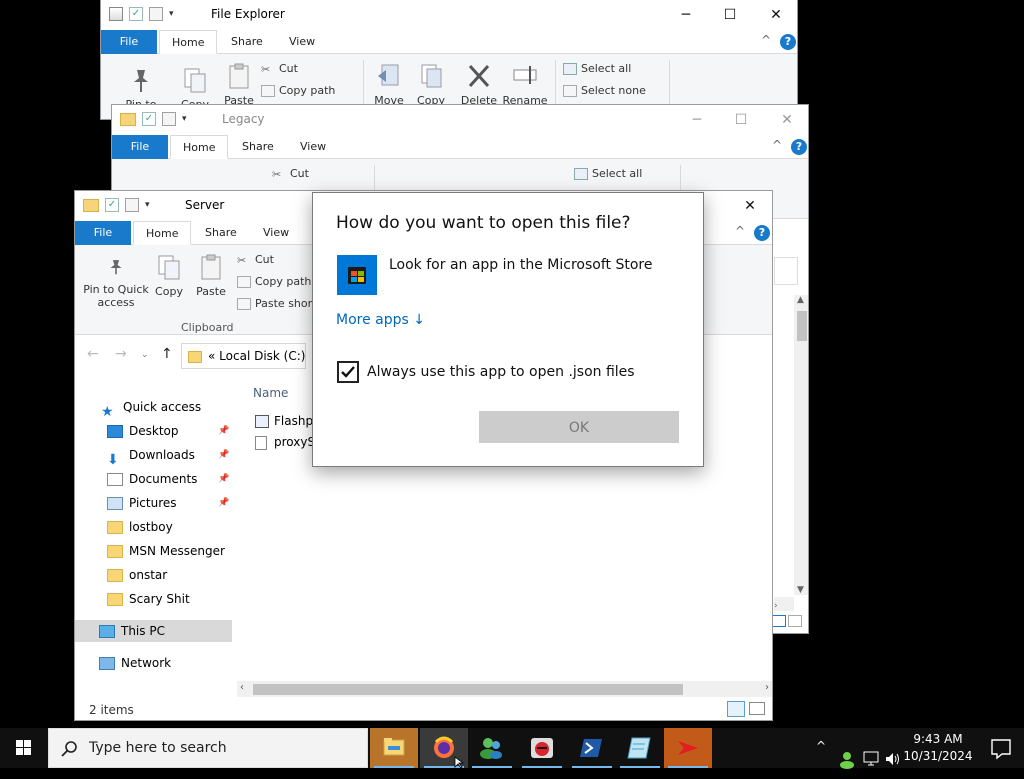 The height and width of the screenshot is (779, 1024). Describe the element at coordinates (640, 748) in the screenshot. I see `taskbar-notepad` at that location.